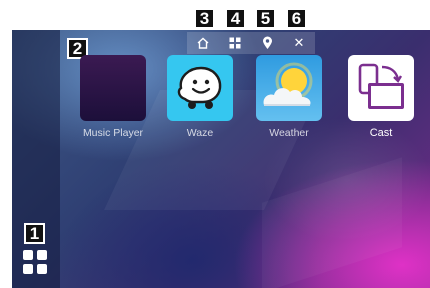  Describe the element at coordinates (113, 133) in the screenshot. I see `app-label: Music Player` at that location.